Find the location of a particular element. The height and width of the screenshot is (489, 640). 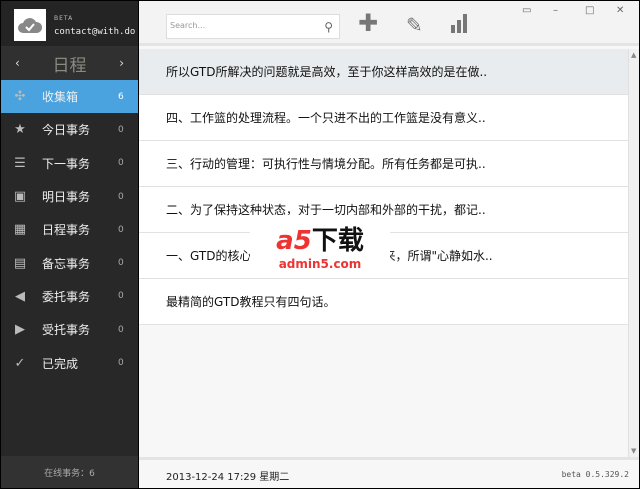

calendar-icon: ▦ is located at coordinates (20, 230).